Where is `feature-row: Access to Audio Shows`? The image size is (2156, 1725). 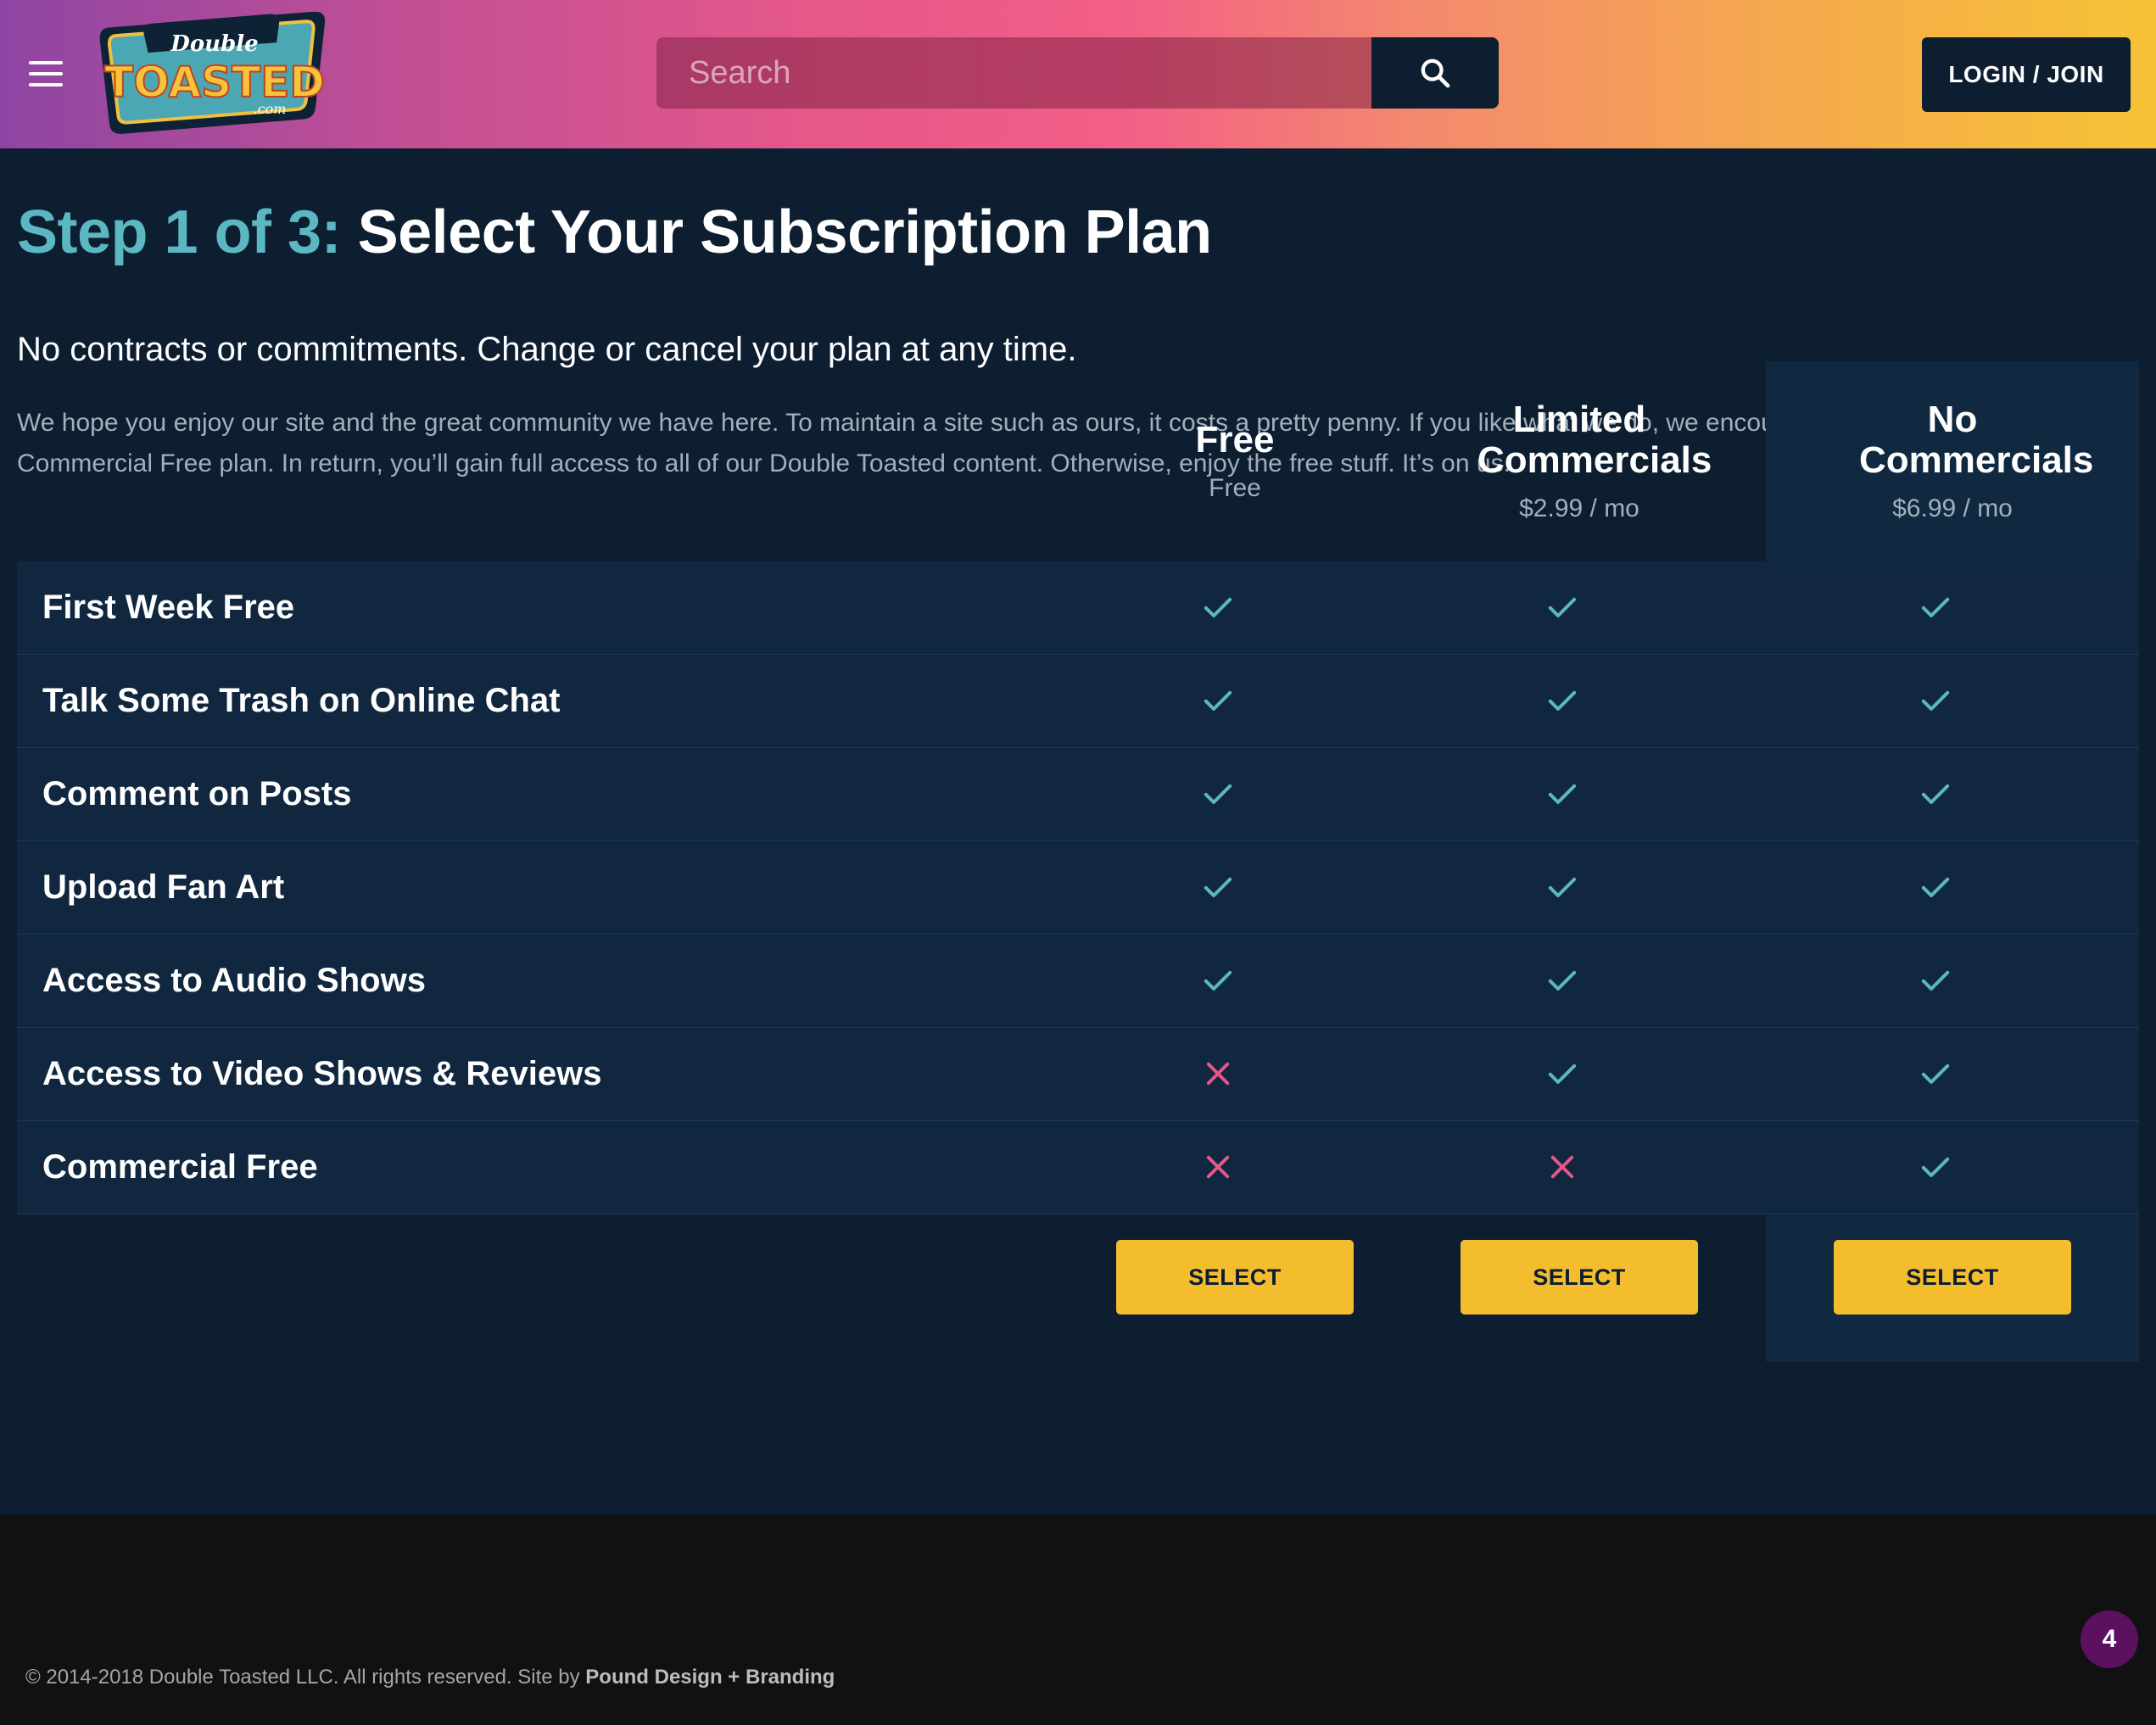
feature-row: Access to Audio Shows is located at coordinates (1078, 981).